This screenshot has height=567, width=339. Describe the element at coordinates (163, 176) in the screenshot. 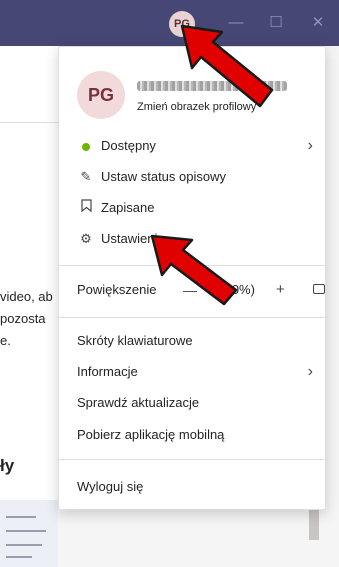

I see `set-status-message-label: Ustaw status opisowy` at that location.